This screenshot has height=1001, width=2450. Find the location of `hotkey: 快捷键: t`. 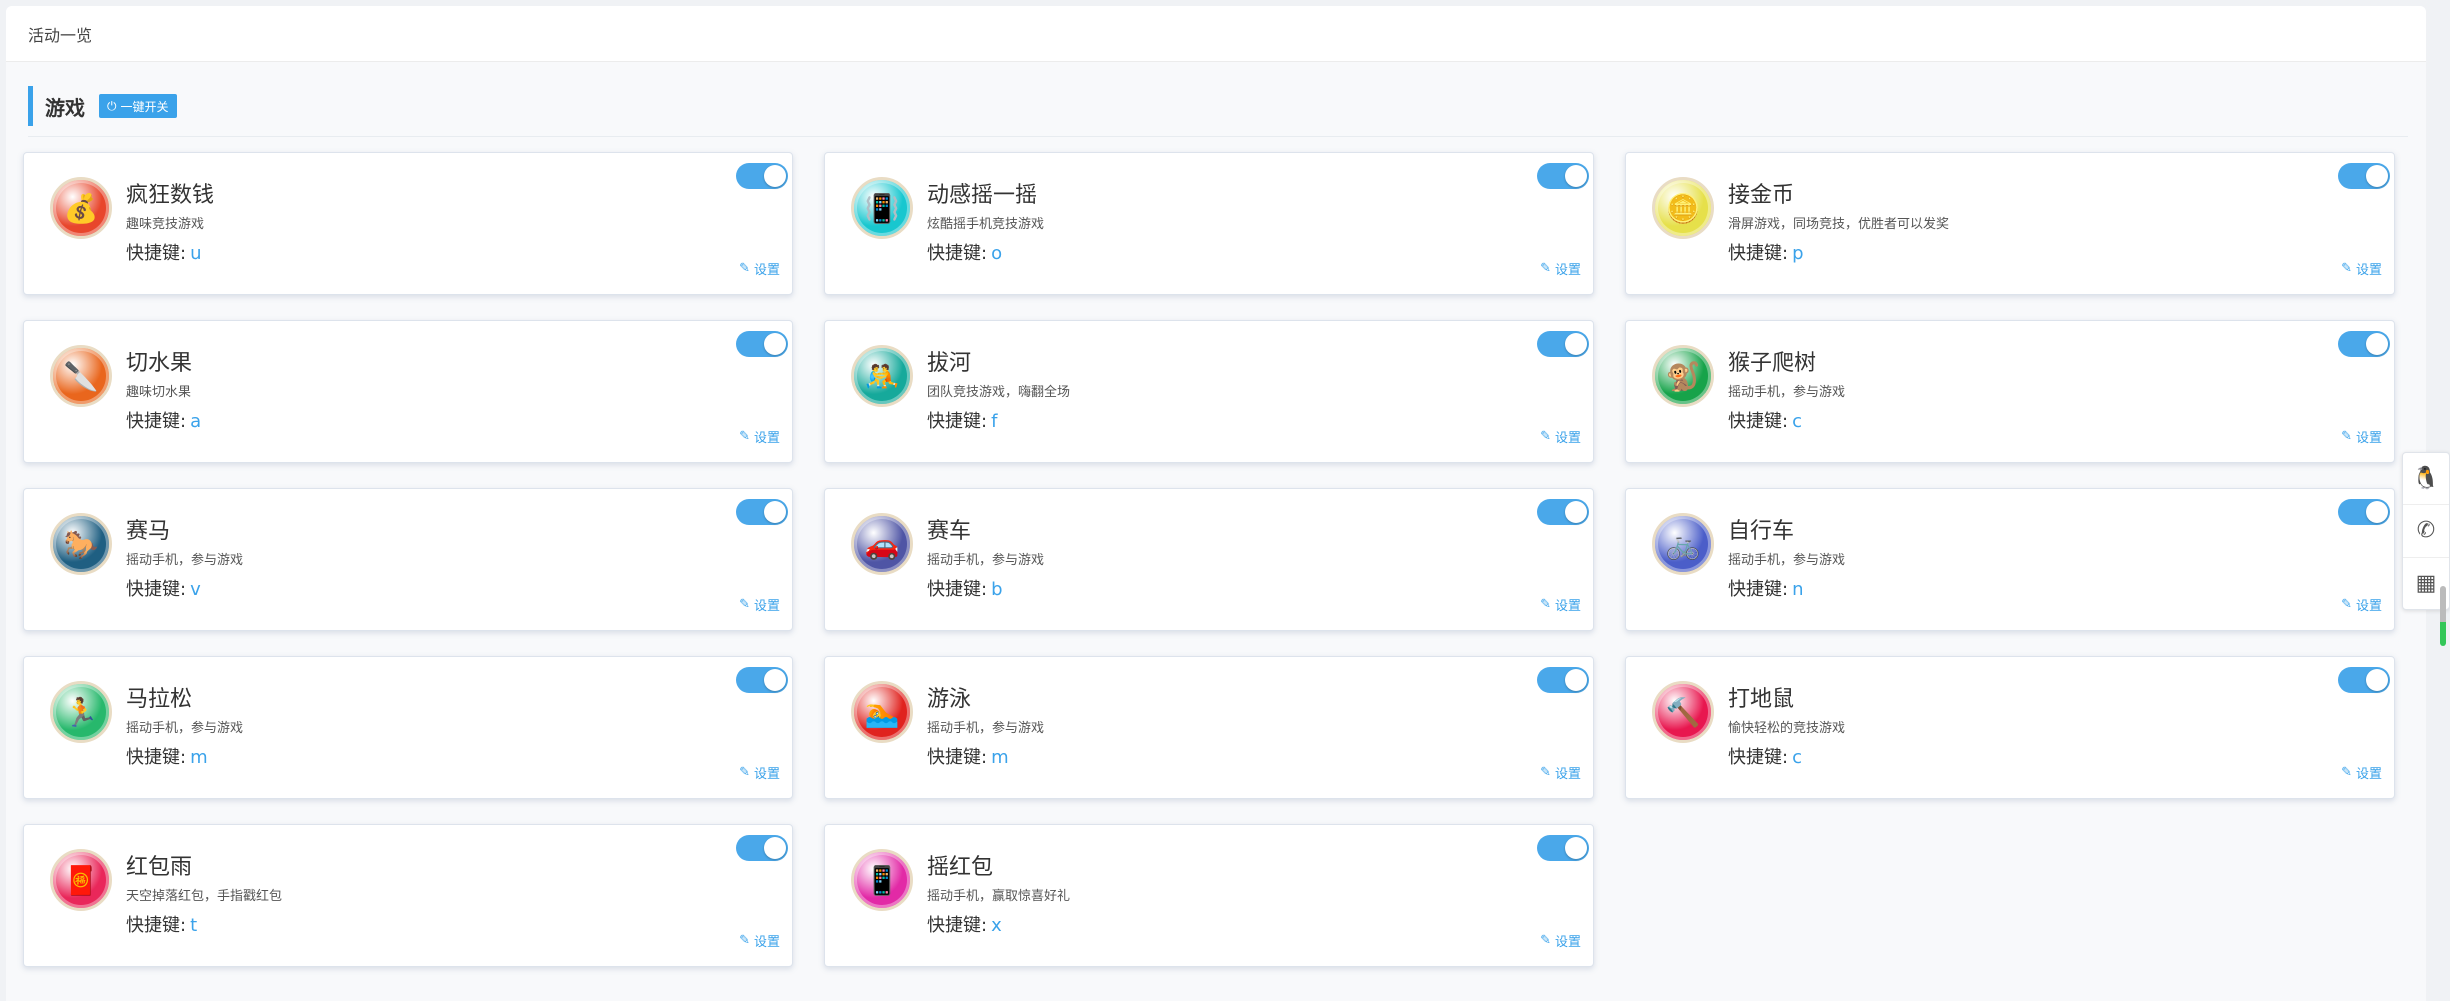

hotkey: 快捷键: t is located at coordinates (161, 924).